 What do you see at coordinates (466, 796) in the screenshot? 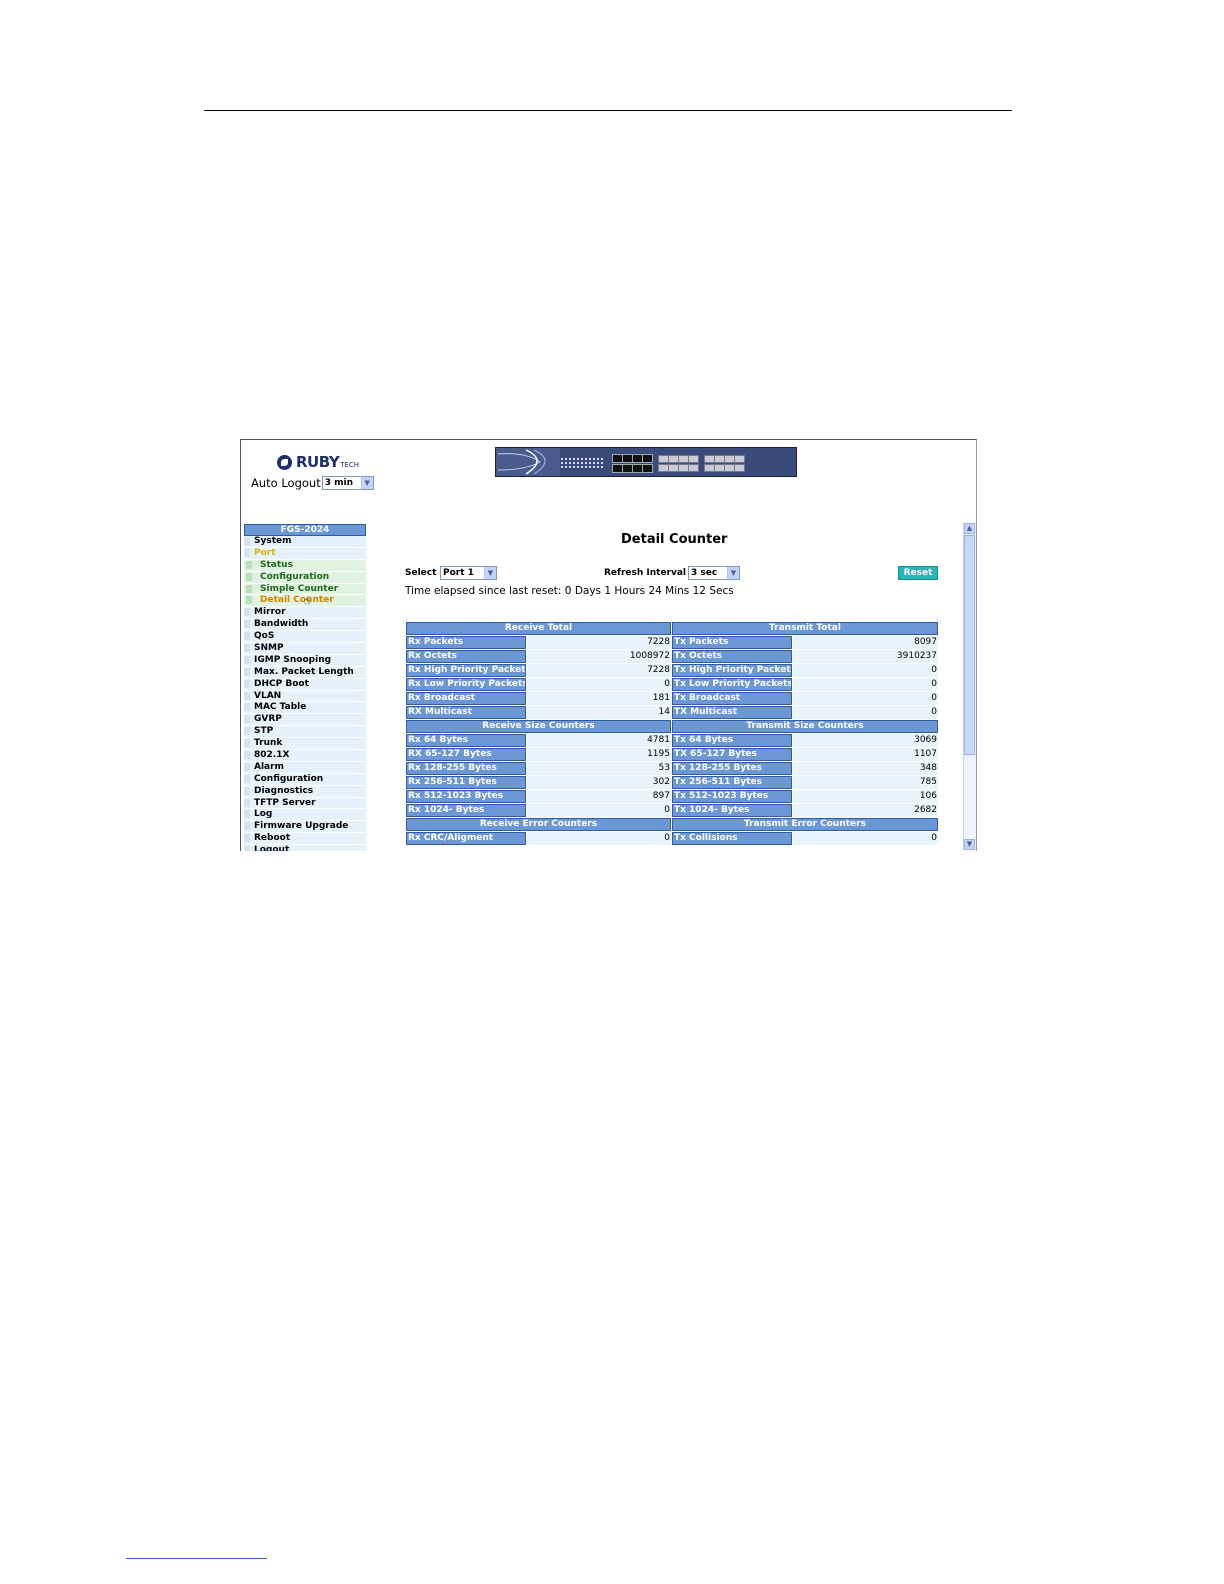
I see `counter-label: Rx 512-1023 Bytes` at bounding box center [466, 796].